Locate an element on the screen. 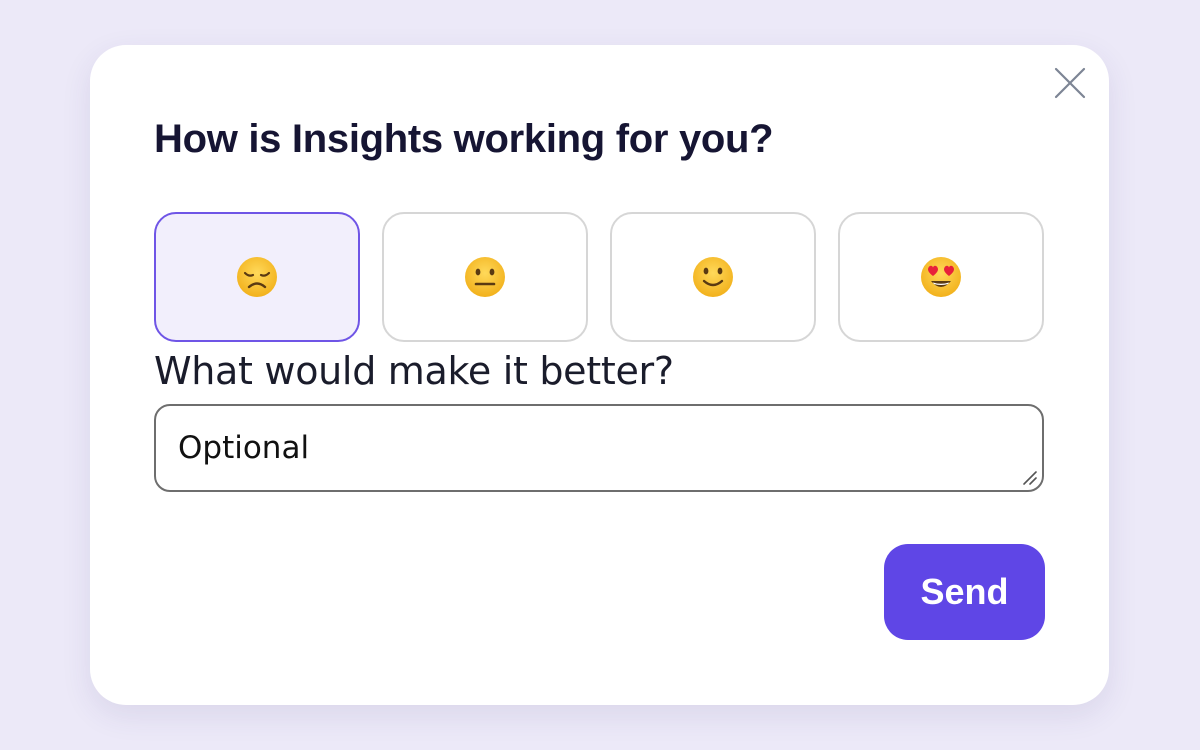 This screenshot has width=1200, height=750. rating-option-disappointed is located at coordinates (257, 277).